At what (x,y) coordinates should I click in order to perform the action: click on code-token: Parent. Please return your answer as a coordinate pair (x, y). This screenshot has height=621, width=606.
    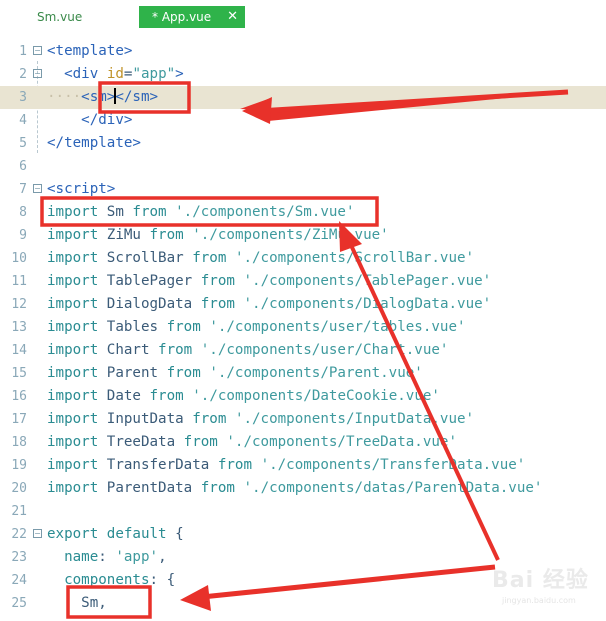
    Looking at the image, I should click on (136, 373).